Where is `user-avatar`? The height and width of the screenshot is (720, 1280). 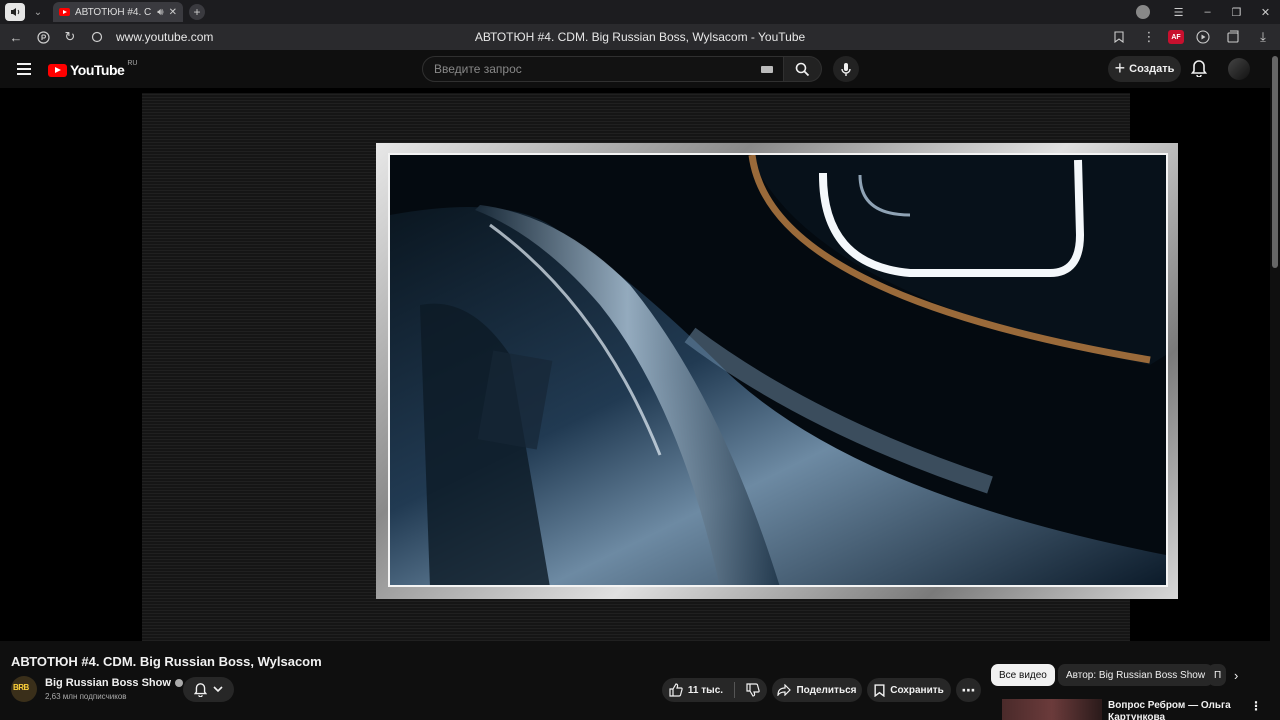
user-avatar is located at coordinates (1239, 69).